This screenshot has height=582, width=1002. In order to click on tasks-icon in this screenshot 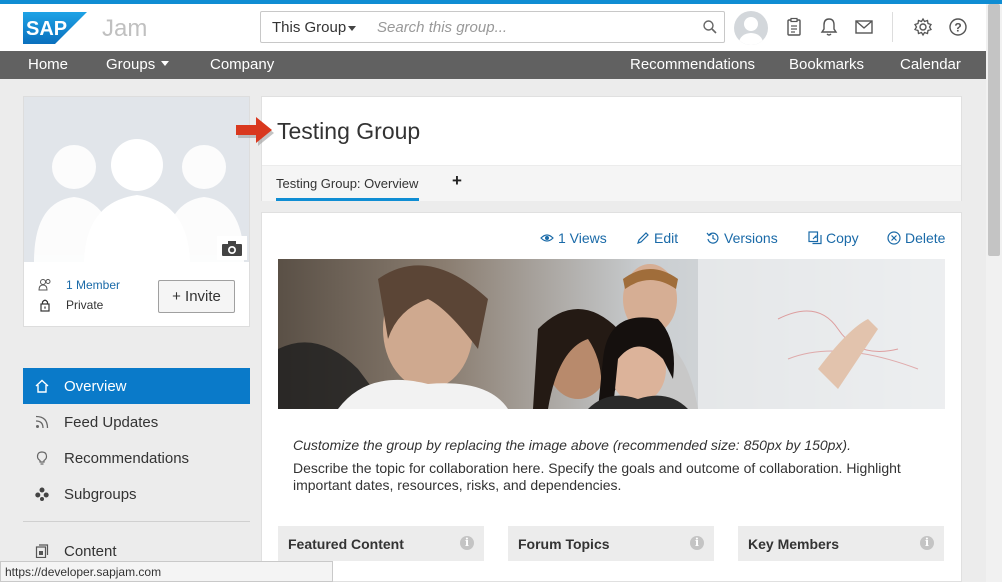, I will do `click(794, 27)`.